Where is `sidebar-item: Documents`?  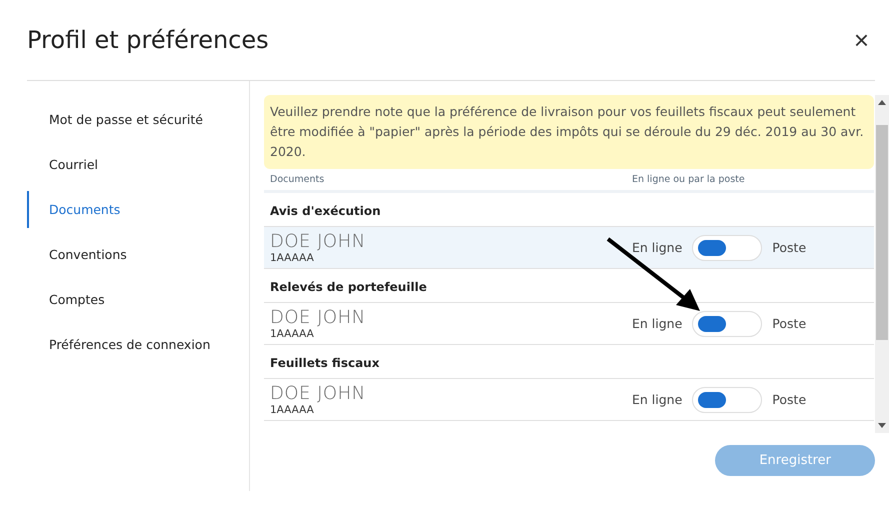 sidebar-item: Documents is located at coordinates (138, 209).